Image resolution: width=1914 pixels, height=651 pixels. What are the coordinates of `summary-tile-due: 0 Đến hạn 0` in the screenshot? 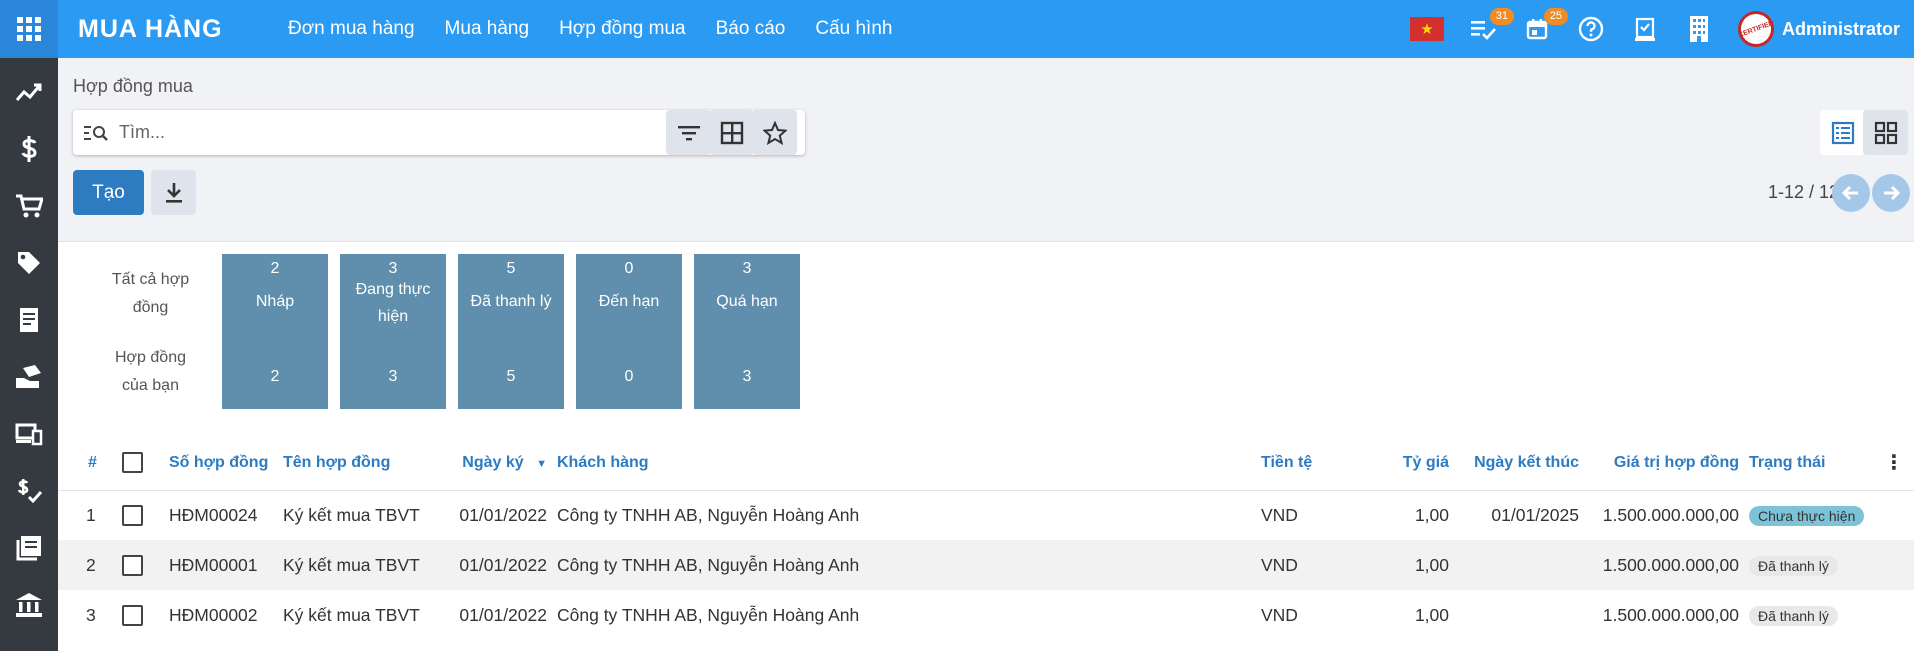 It's located at (629, 331).